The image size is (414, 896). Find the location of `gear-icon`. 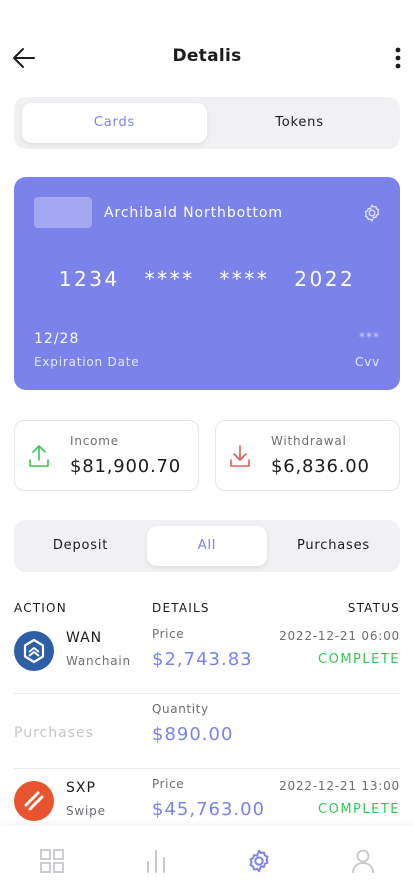

gear-icon is located at coordinates (259, 861).